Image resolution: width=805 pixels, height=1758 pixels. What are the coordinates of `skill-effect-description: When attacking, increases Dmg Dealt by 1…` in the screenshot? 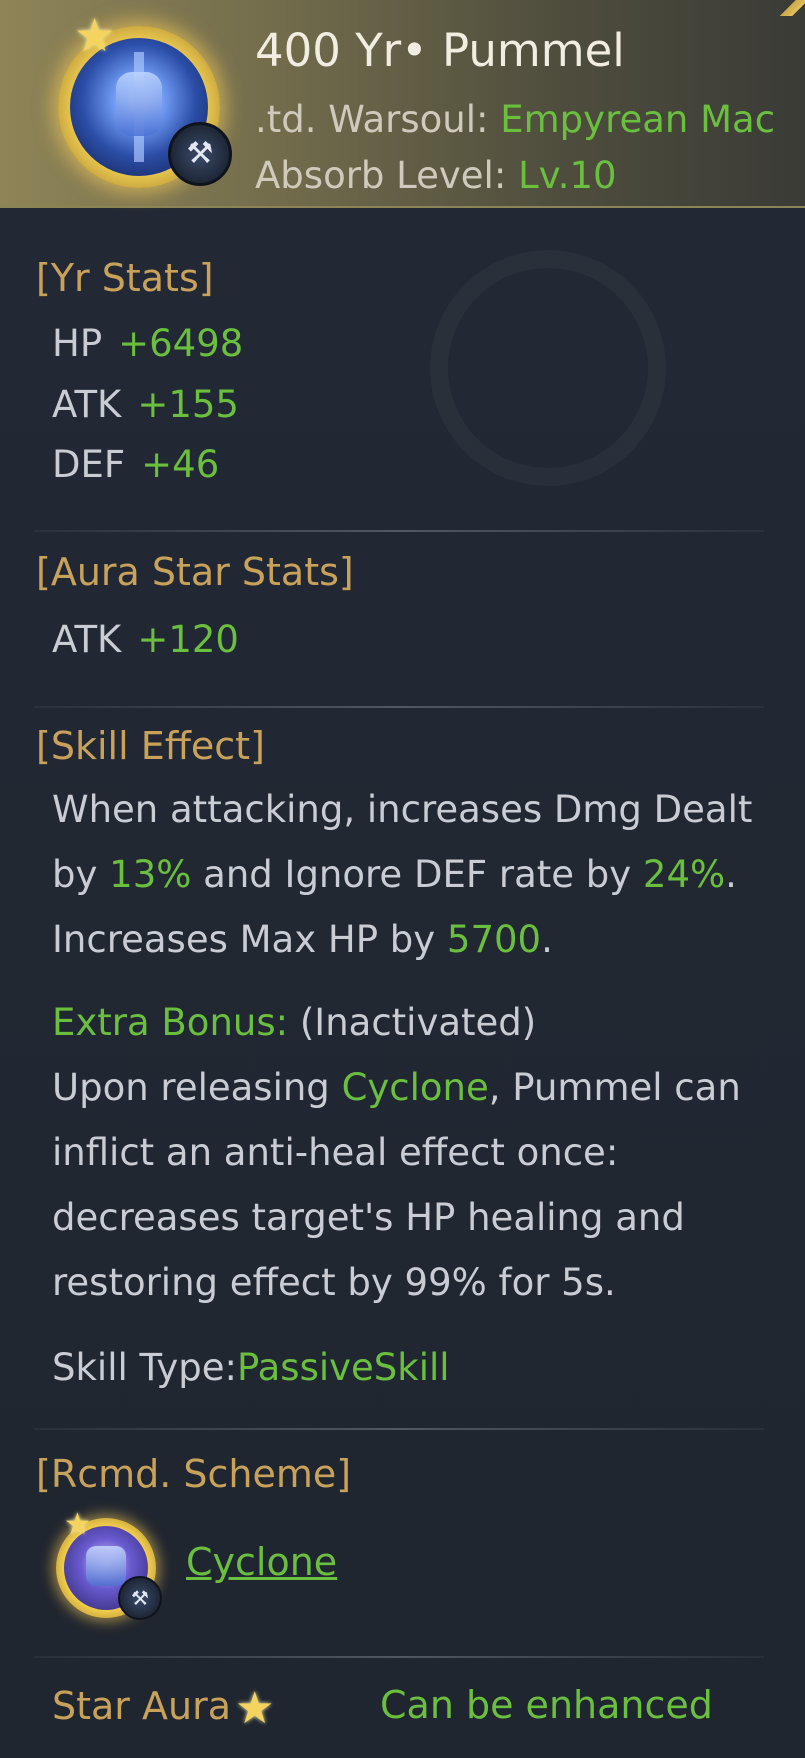 It's located at (412, 874).